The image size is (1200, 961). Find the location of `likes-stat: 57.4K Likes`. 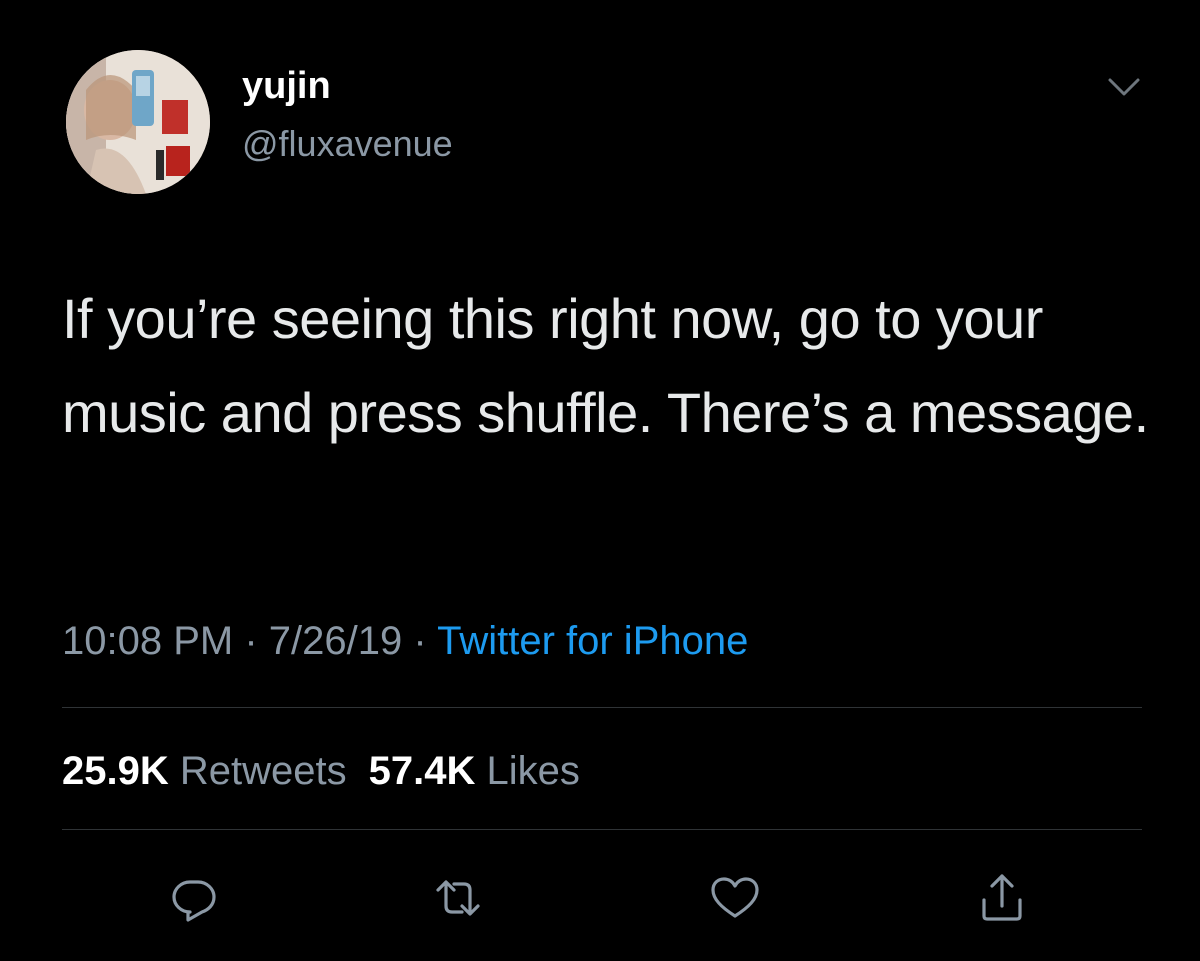

likes-stat: 57.4K Likes is located at coordinates (474, 771).